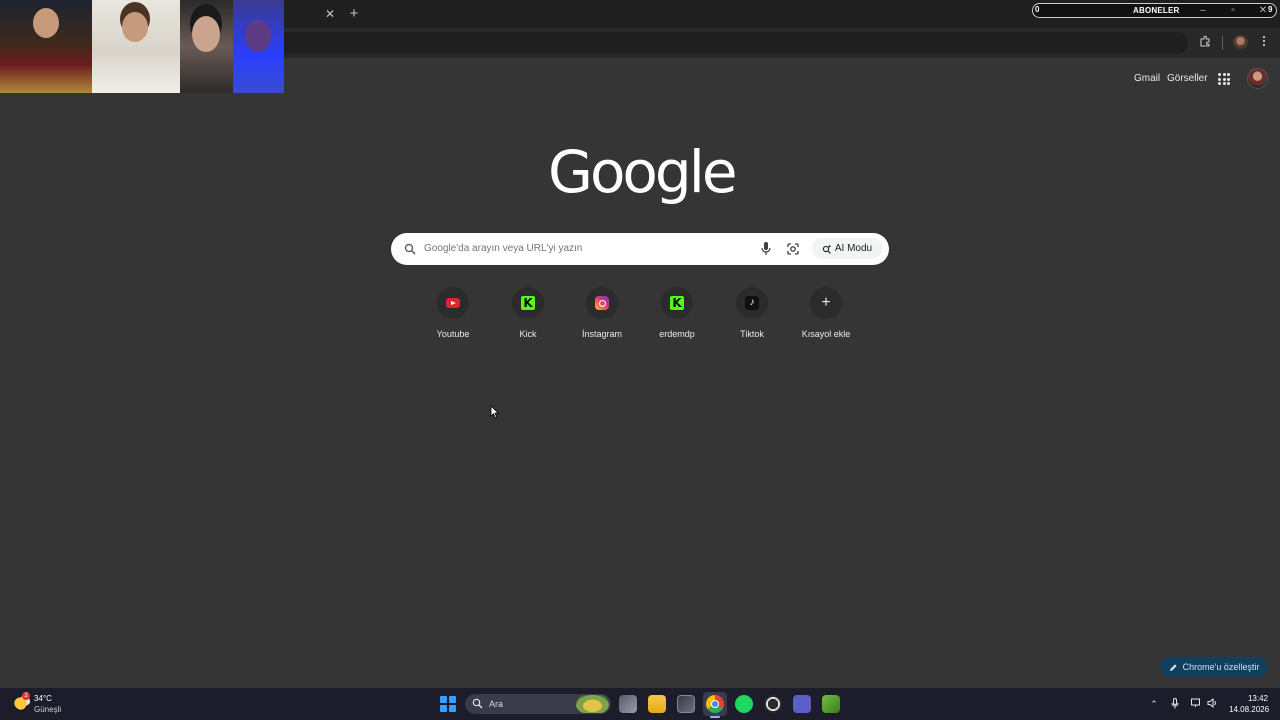 The image size is (1280, 720). I want to click on shortcut-icon-circle: +, so click(826, 303).